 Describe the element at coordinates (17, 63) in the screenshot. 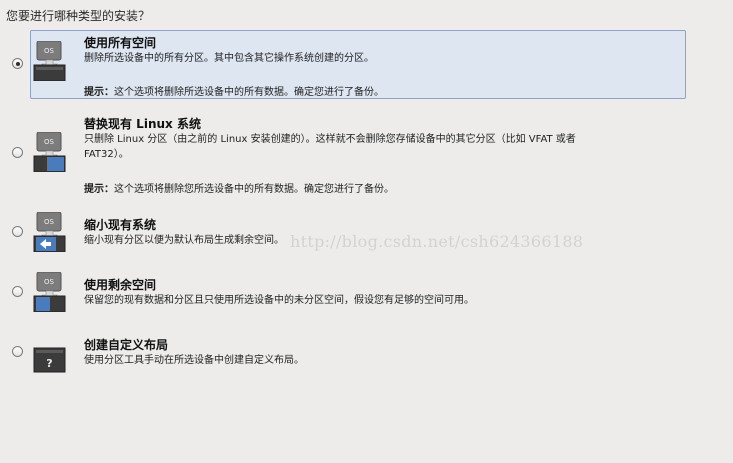

I see `radio-use-all-space` at that location.